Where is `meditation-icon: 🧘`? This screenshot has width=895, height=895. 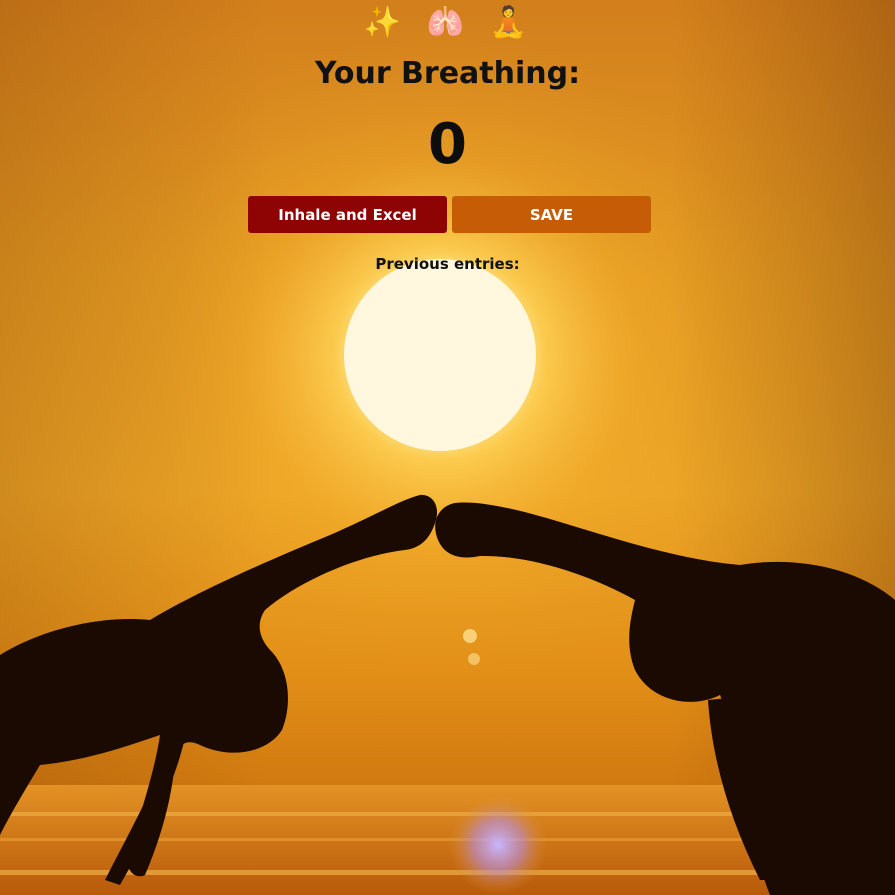 meditation-icon: 🧘 is located at coordinates (510, 22).